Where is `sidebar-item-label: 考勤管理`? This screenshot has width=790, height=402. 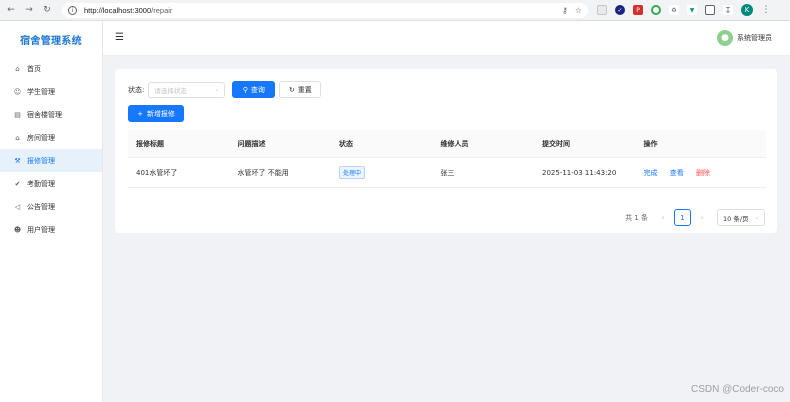
sidebar-item-label: 考勤管理 is located at coordinates (41, 183).